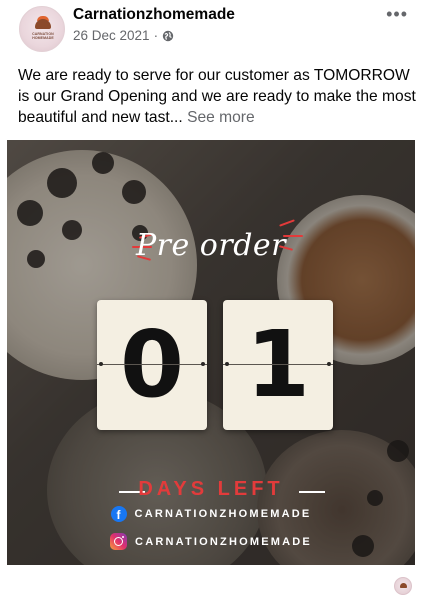  Describe the element at coordinates (211, 245) in the screenshot. I see `pre-order-title: Pre order` at that location.